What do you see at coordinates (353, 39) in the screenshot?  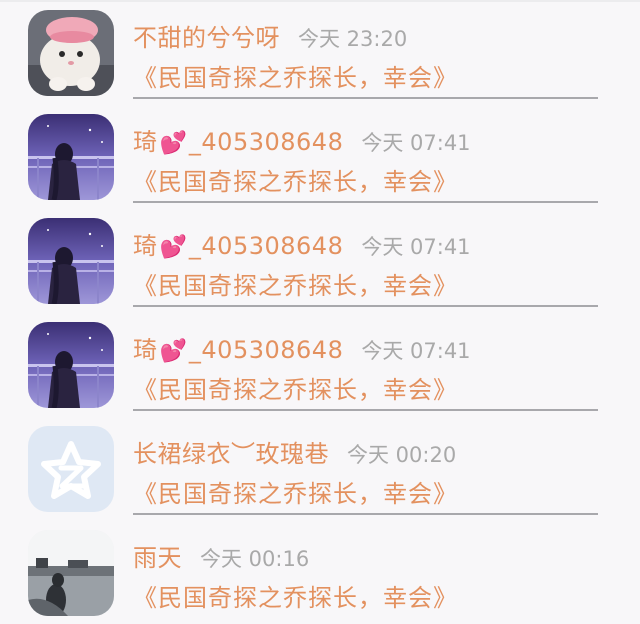 I see `message-time: 今天 23:20` at bounding box center [353, 39].